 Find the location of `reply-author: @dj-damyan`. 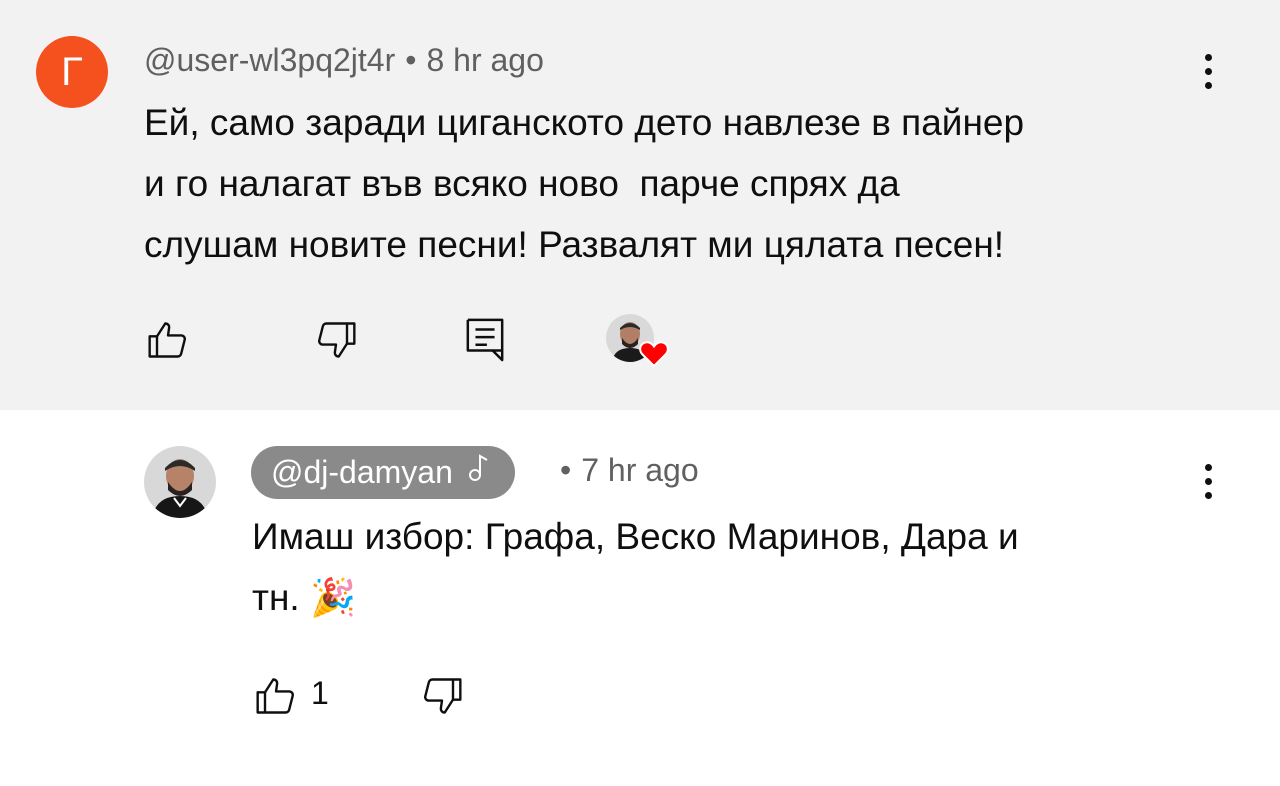

reply-author: @dj-damyan is located at coordinates (362, 472).